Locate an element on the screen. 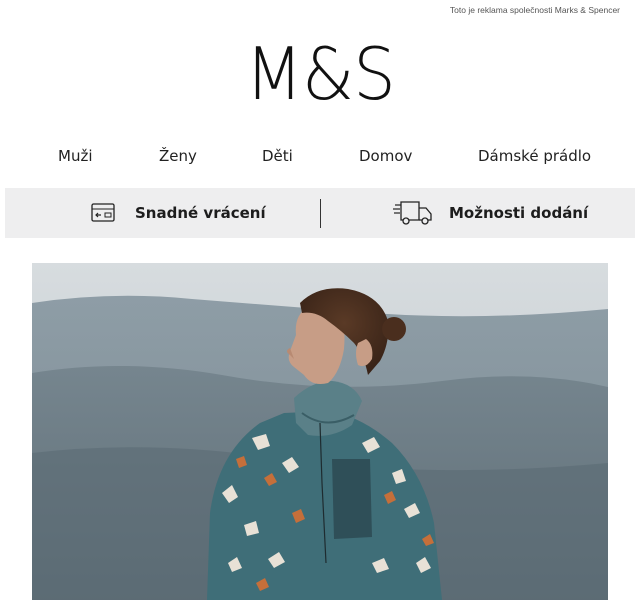 This screenshot has width=640, height=600. easy-returns-label: Snadné vrácení is located at coordinates (200, 213).